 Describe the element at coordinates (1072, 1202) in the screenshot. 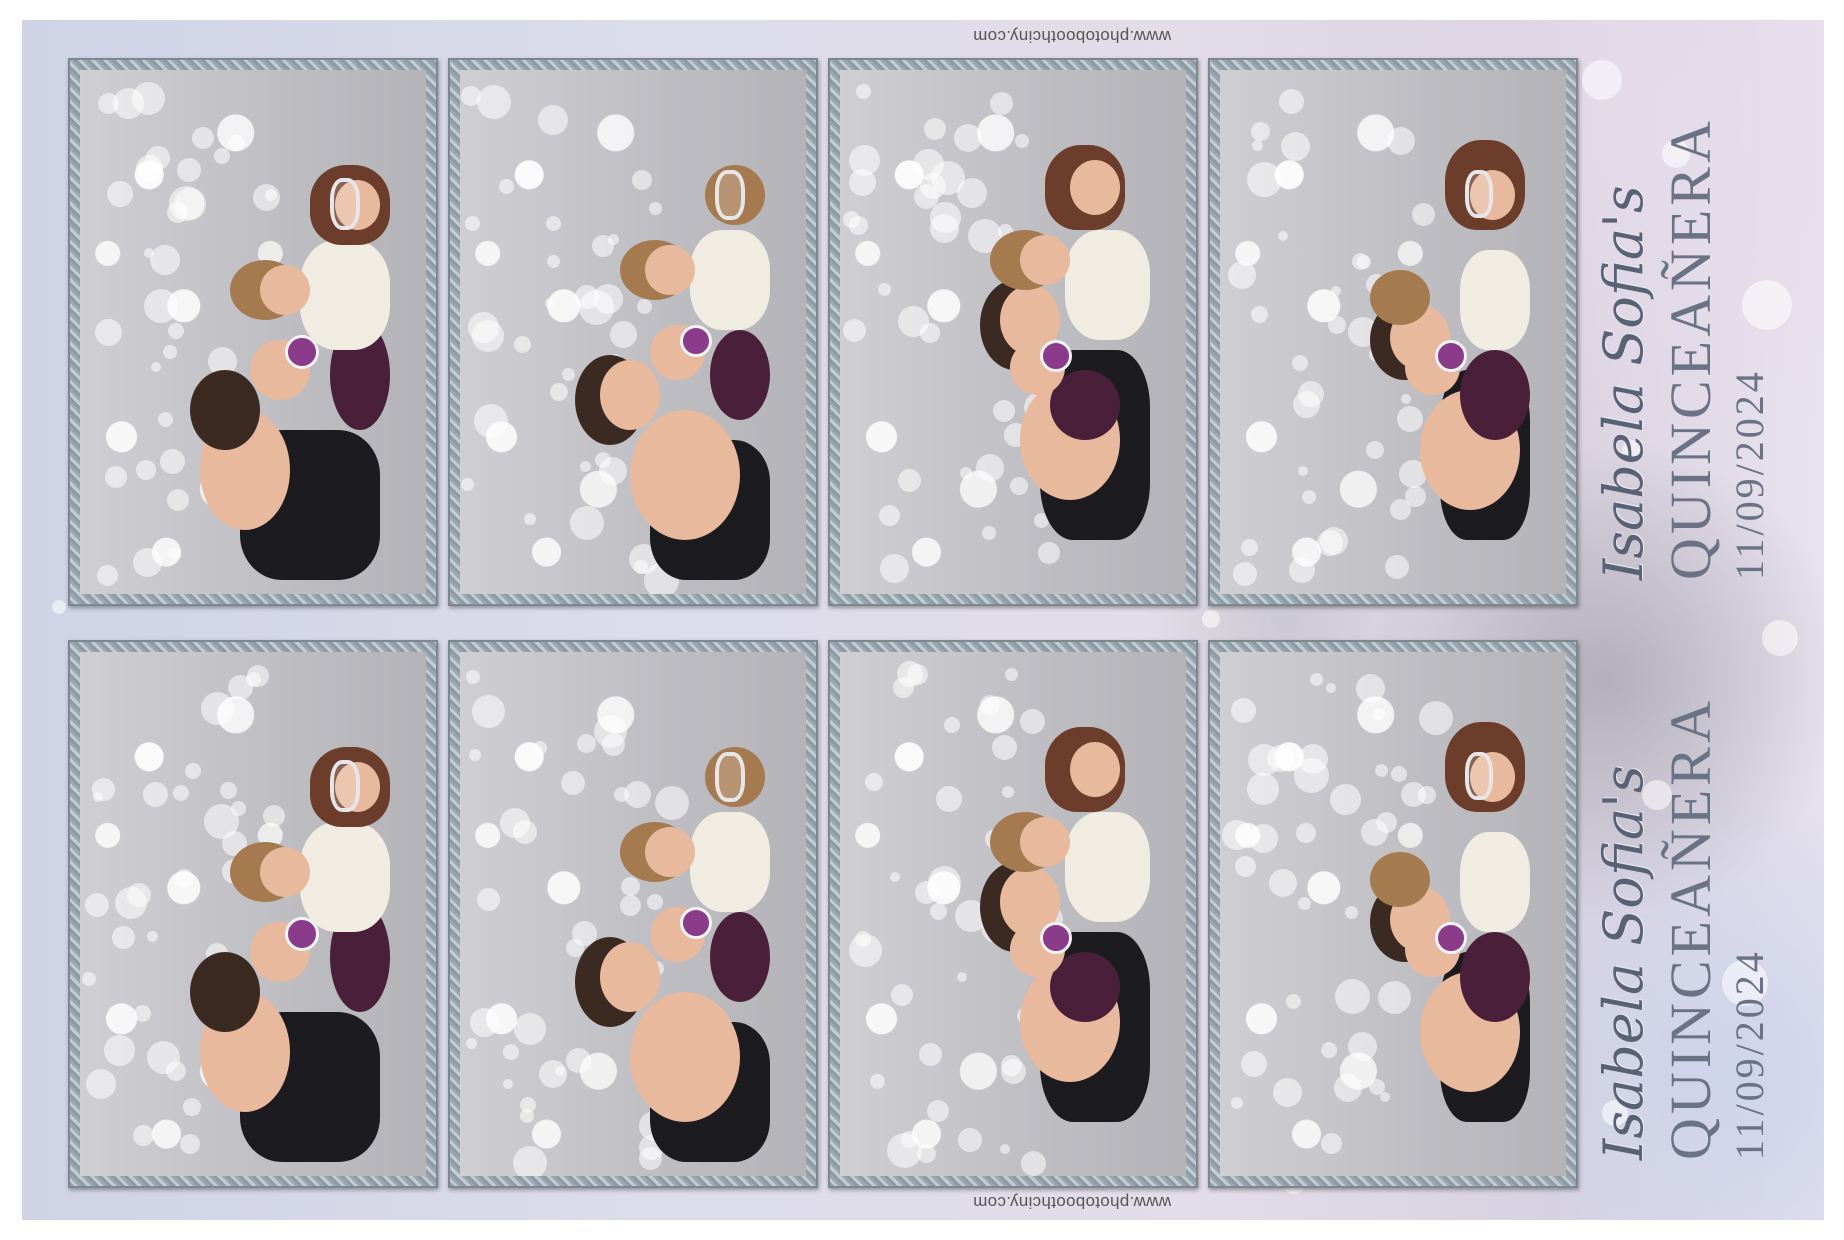

I see `watermark-bottom: www.photoboothciny.com` at that location.